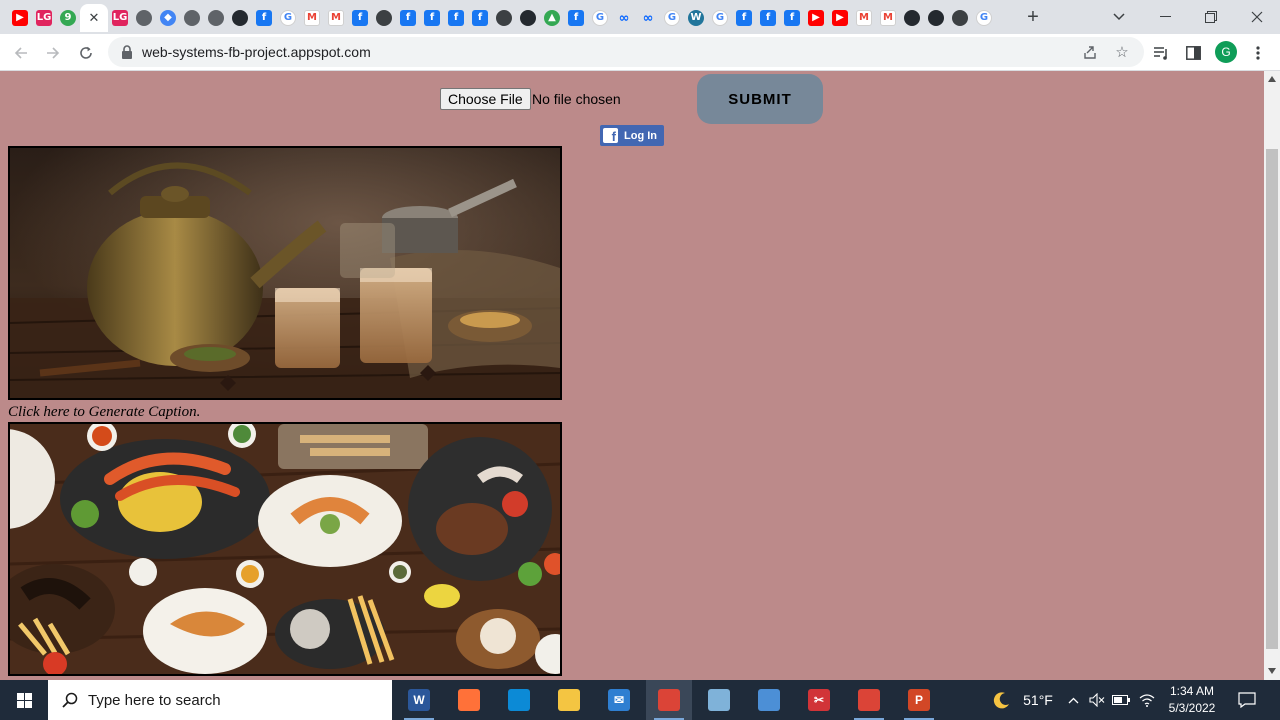  Describe the element at coordinates (1272, 671) in the screenshot. I see `scroll-down-arrow-icon` at that location.